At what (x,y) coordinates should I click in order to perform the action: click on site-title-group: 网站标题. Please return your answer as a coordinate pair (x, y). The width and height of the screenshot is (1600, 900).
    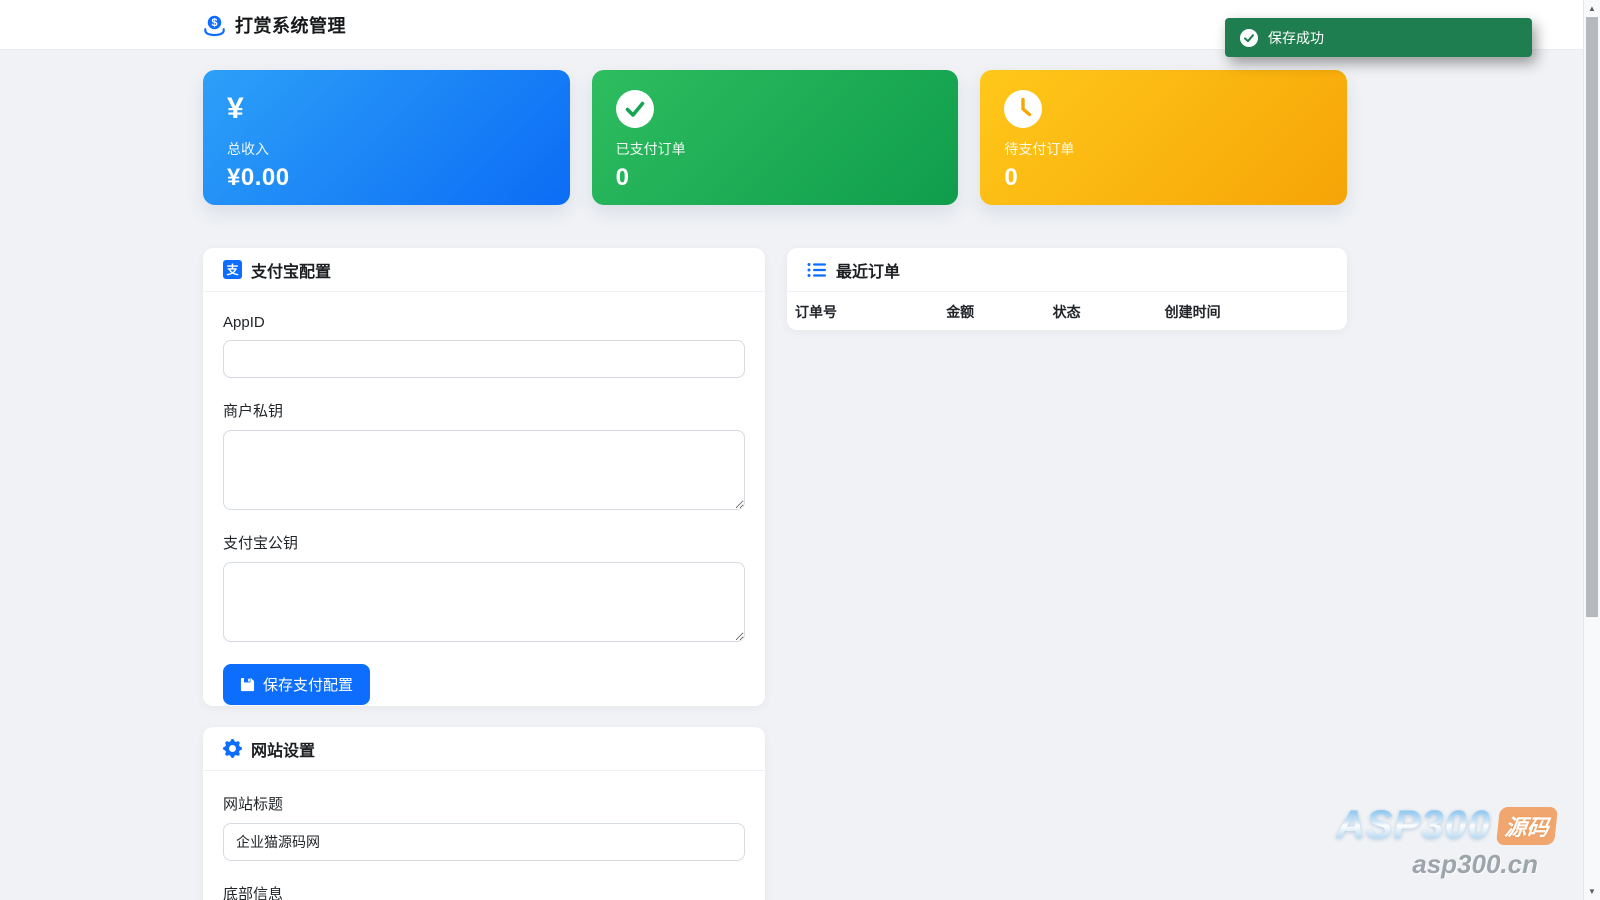
    Looking at the image, I should click on (484, 827).